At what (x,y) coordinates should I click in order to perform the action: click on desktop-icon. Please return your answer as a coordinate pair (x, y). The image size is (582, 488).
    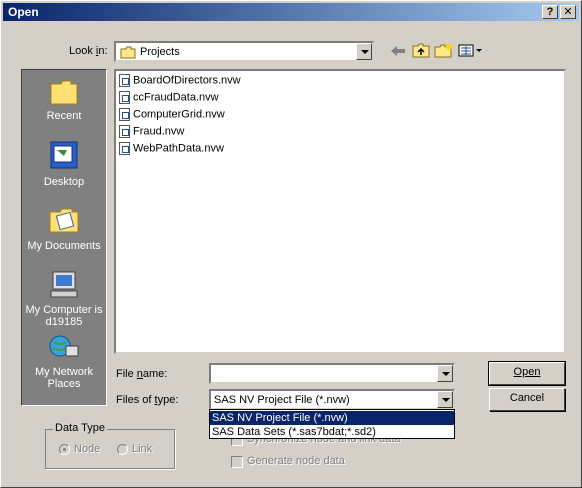
    Looking at the image, I should click on (64, 155).